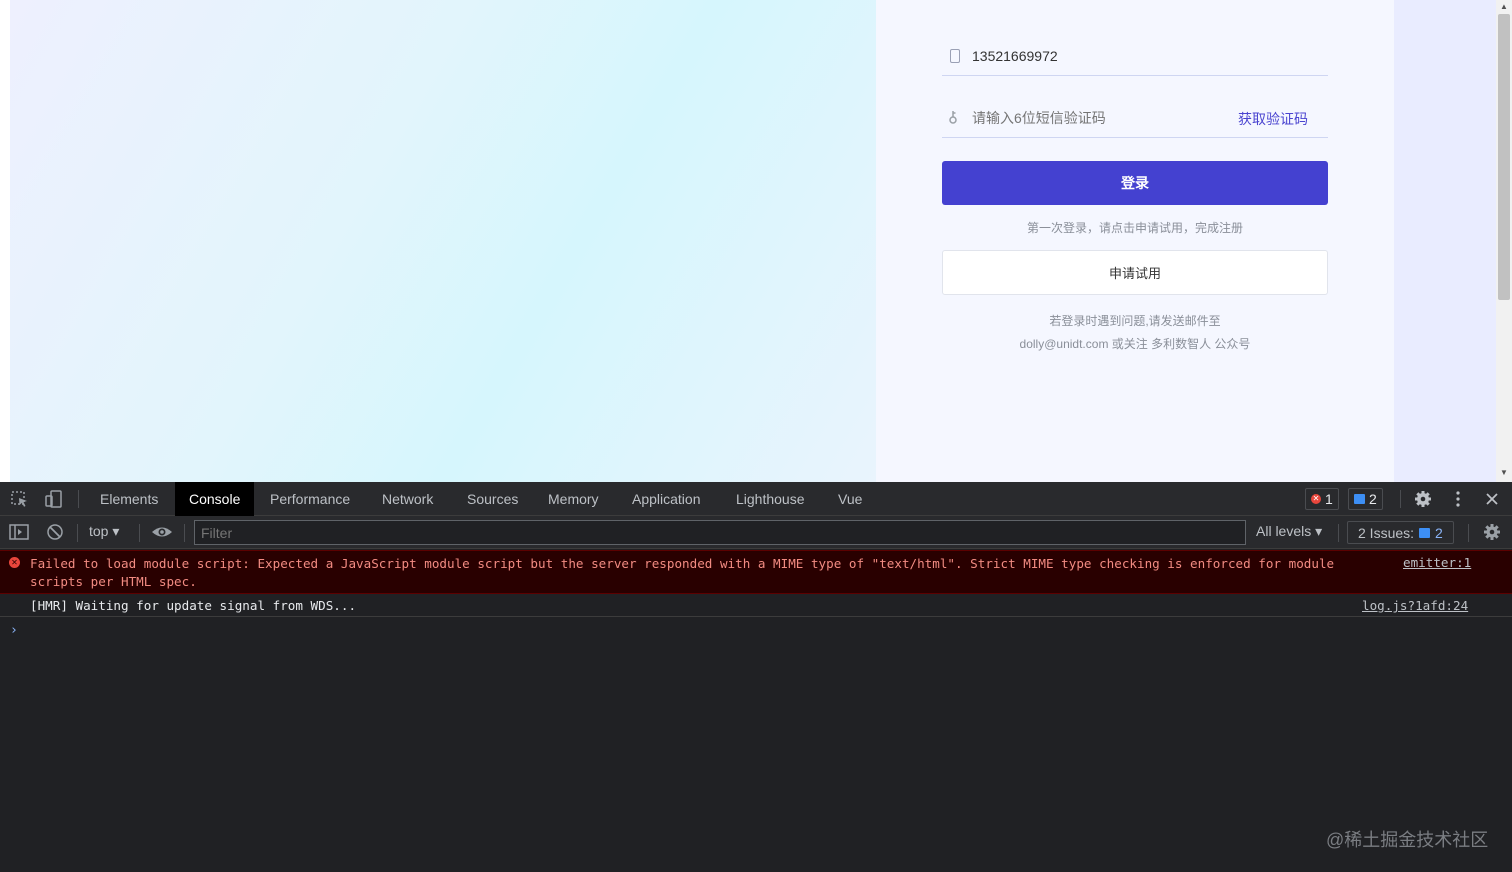 Image resolution: width=1512 pixels, height=872 pixels. I want to click on apply-trial-button: 申请试用, so click(1135, 272).